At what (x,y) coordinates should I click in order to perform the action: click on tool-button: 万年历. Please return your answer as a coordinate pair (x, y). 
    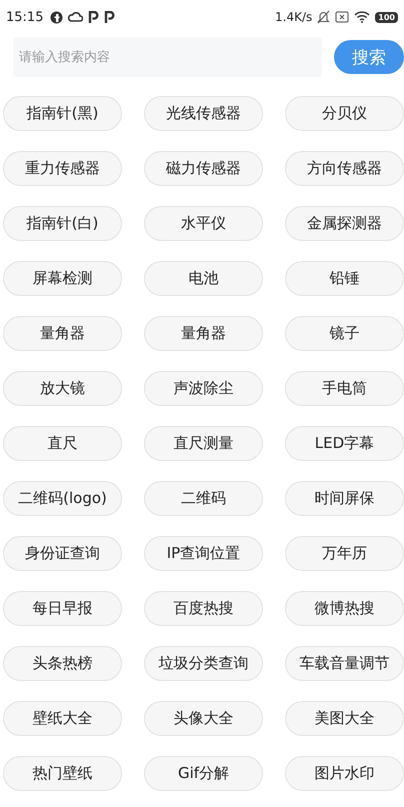
    Looking at the image, I should click on (344, 553).